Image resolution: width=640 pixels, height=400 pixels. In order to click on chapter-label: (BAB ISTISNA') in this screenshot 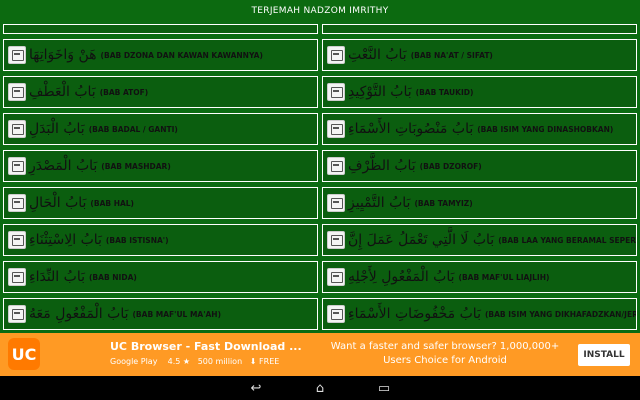, I will do `click(137, 240)`.